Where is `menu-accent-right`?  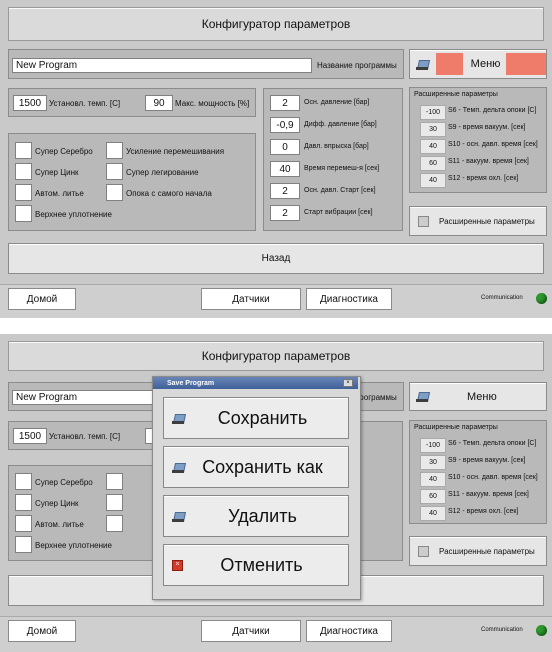 menu-accent-right is located at coordinates (526, 64).